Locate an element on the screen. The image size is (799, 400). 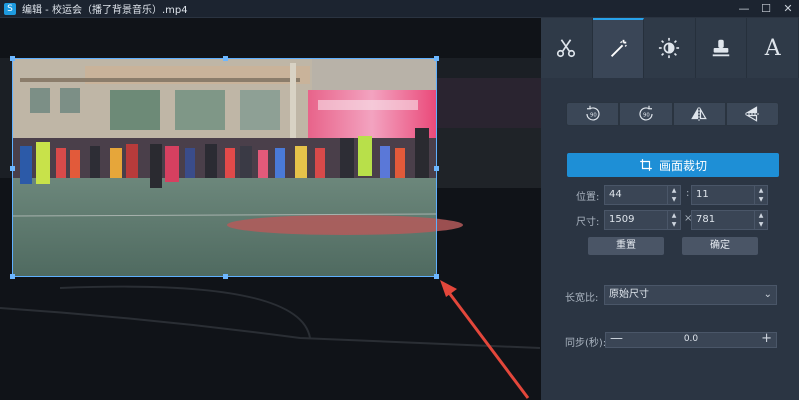
width-input: 1509 ▲ ▼ is located at coordinates (642, 220).